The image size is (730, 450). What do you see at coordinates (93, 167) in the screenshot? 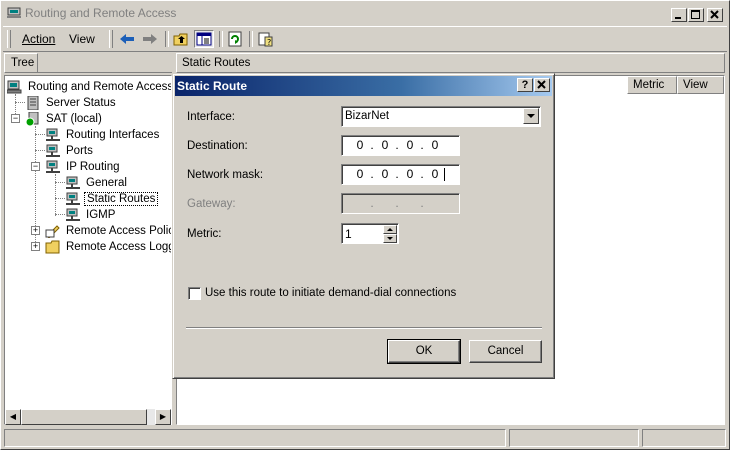
I see `tree-item-label: IP Routing` at bounding box center [93, 167].